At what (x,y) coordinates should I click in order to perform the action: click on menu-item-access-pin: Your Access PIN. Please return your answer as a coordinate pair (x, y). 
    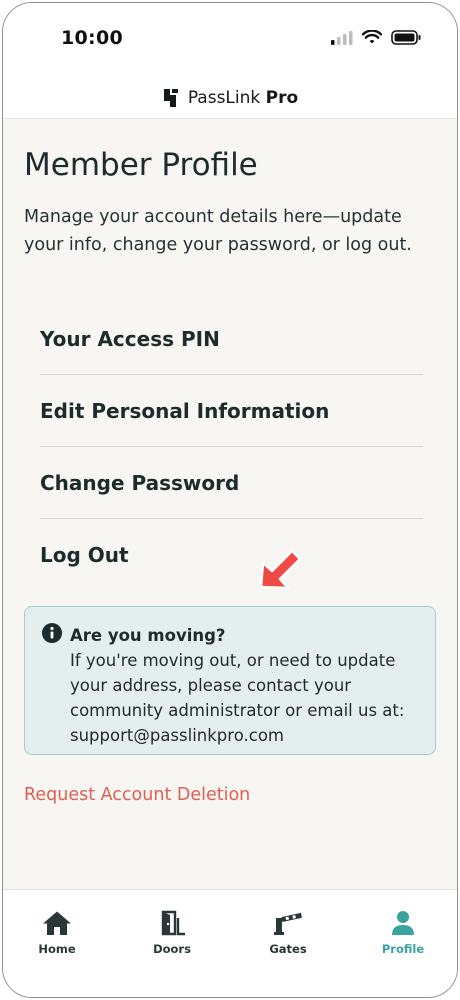
    Looking at the image, I should click on (231, 339).